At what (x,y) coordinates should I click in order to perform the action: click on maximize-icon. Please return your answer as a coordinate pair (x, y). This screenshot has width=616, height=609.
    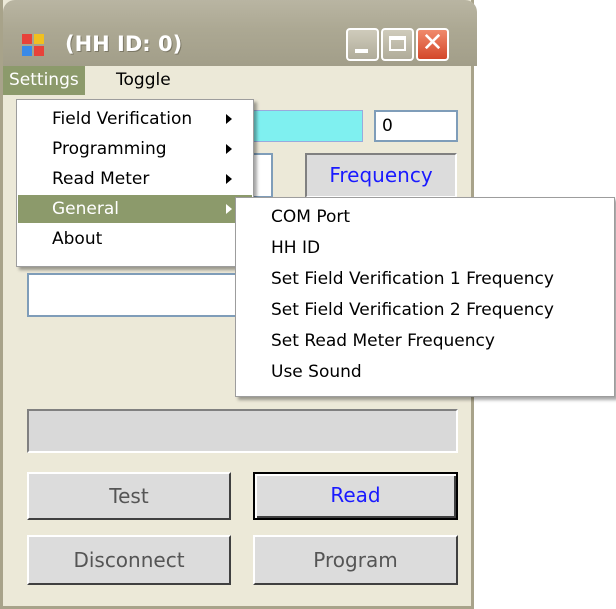
    Looking at the image, I should click on (397, 43).